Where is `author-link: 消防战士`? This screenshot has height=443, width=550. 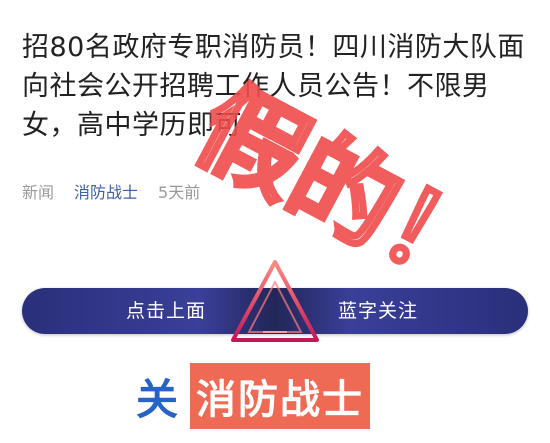
author-link: 消防战士 is located at coordinates (106, 191).